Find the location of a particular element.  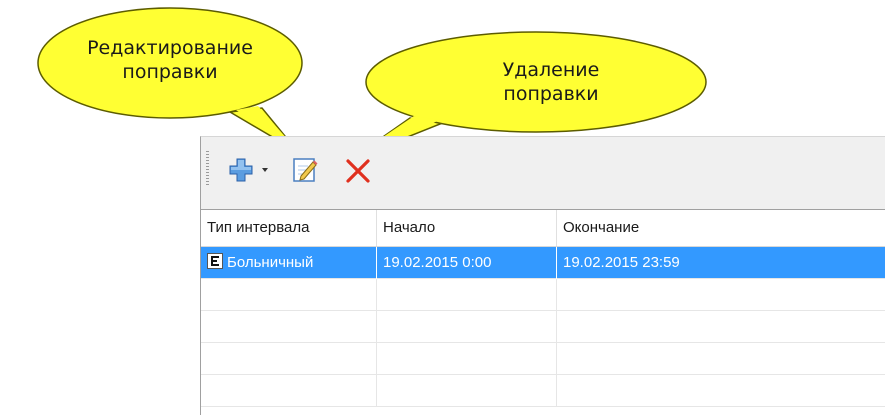

red-x-icon is located at coordinates (358, 171).